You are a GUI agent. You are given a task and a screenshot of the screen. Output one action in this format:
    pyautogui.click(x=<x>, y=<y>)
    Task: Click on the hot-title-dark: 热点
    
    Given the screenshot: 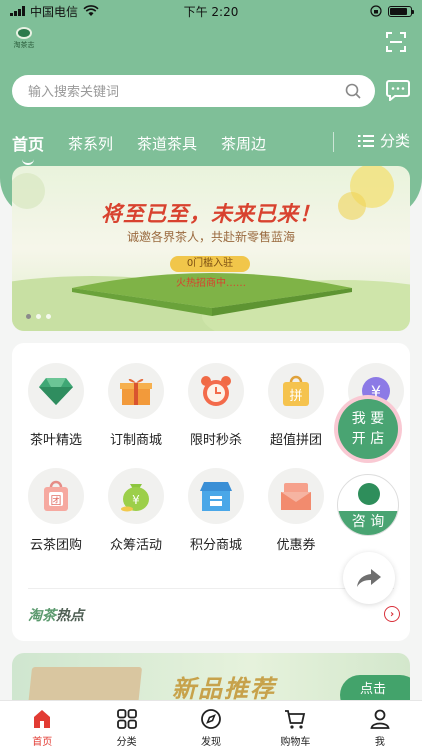 What is the action you would take?
    pyautogui.click(x=70, y=616)
    